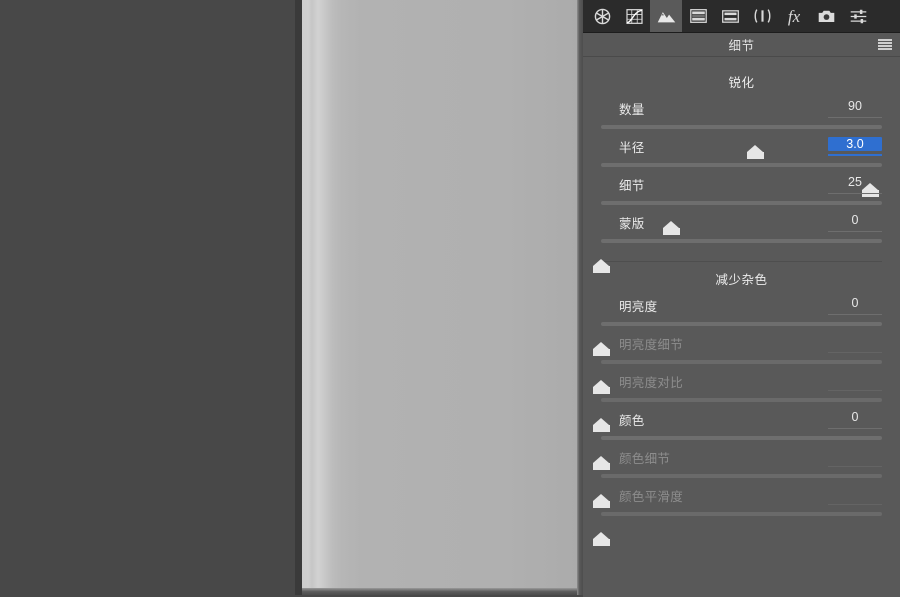  What do you see at coordinates (741, 83) in the screenshot?
I see `sharpening-heading: 锐化` at bounding box center [741, 83].